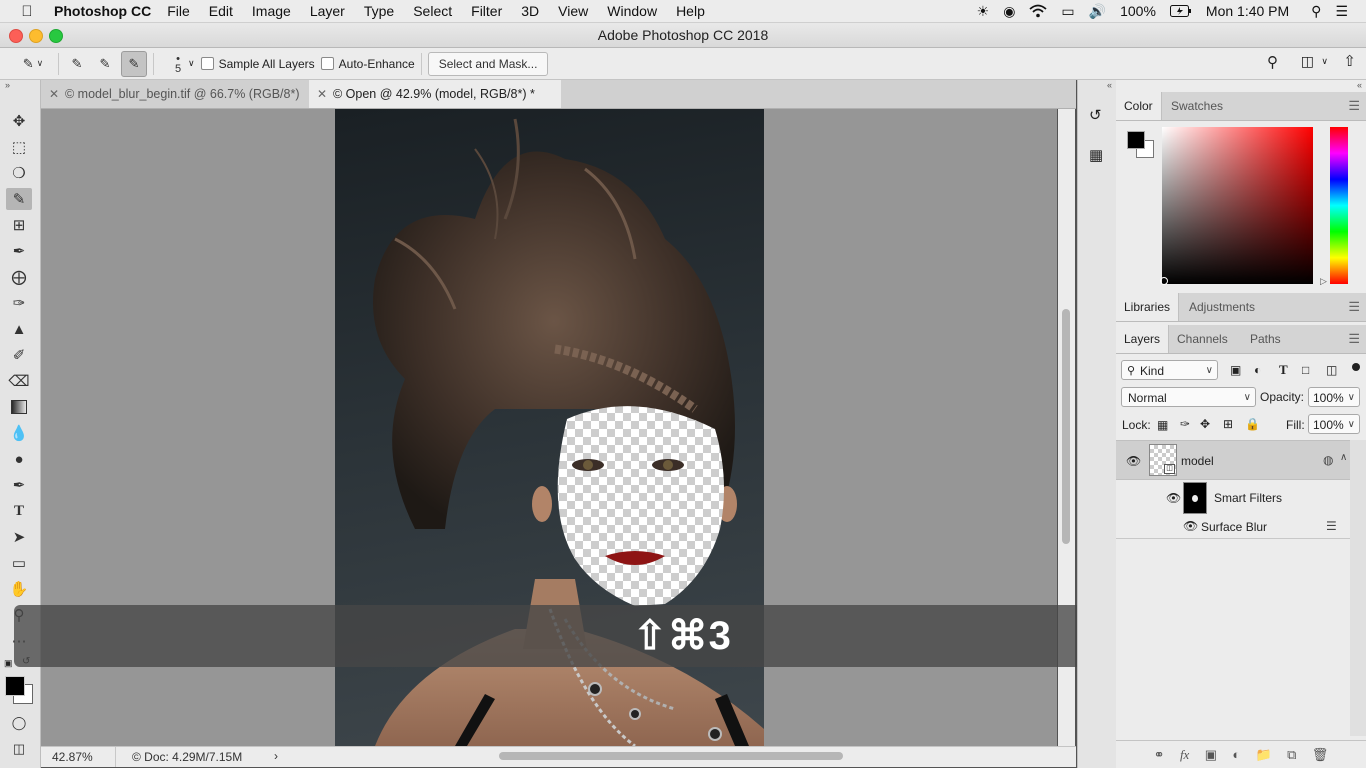 The height and width of the screenshot is (768, 1366). Describe the element at coordinates (1164, 281) in the screenshot. I see `color-picker-cursor` at that location.